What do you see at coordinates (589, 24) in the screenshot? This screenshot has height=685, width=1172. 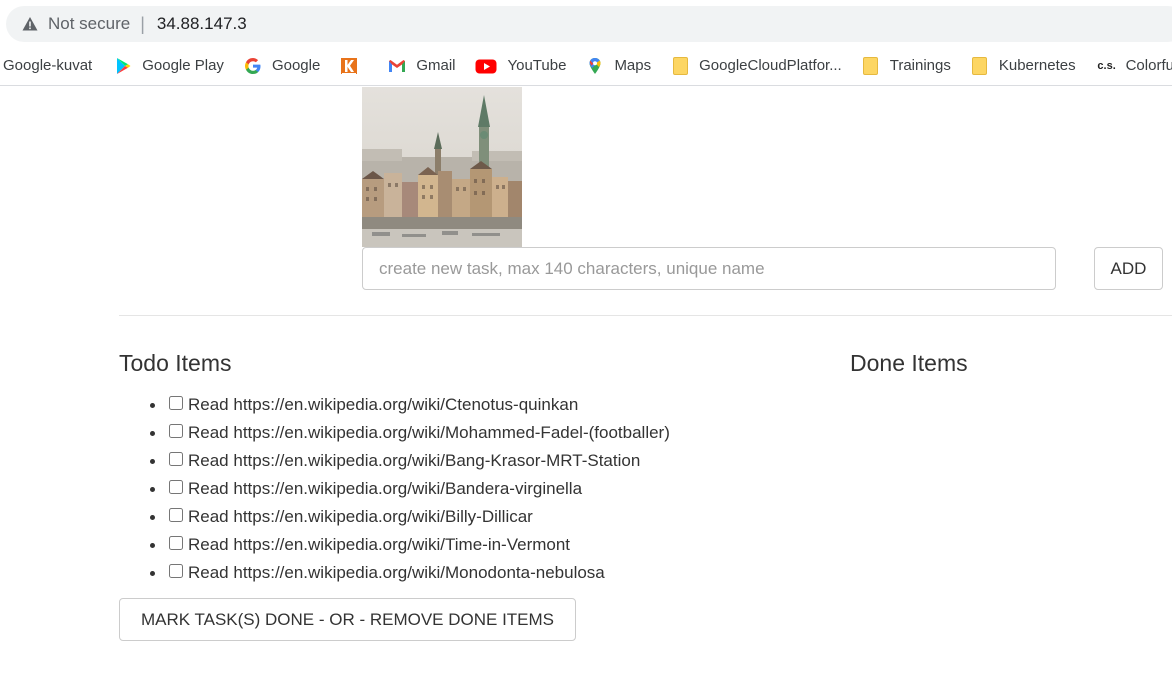 I see `address-bar: Not secure | 34.88.147.3` at bounding box center [589, 24].